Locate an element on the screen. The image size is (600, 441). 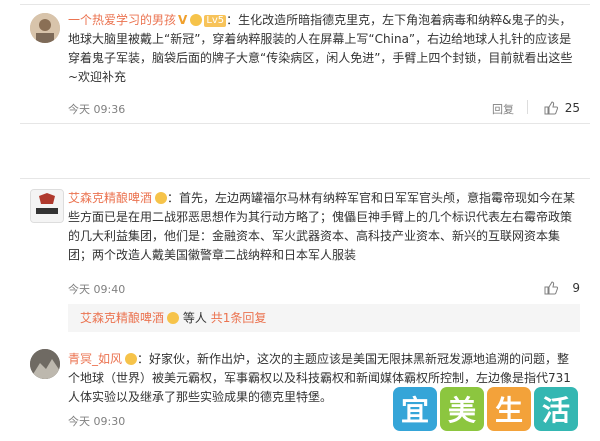
comment-username: 青冥_如风 is located at coordinates (95, 359).